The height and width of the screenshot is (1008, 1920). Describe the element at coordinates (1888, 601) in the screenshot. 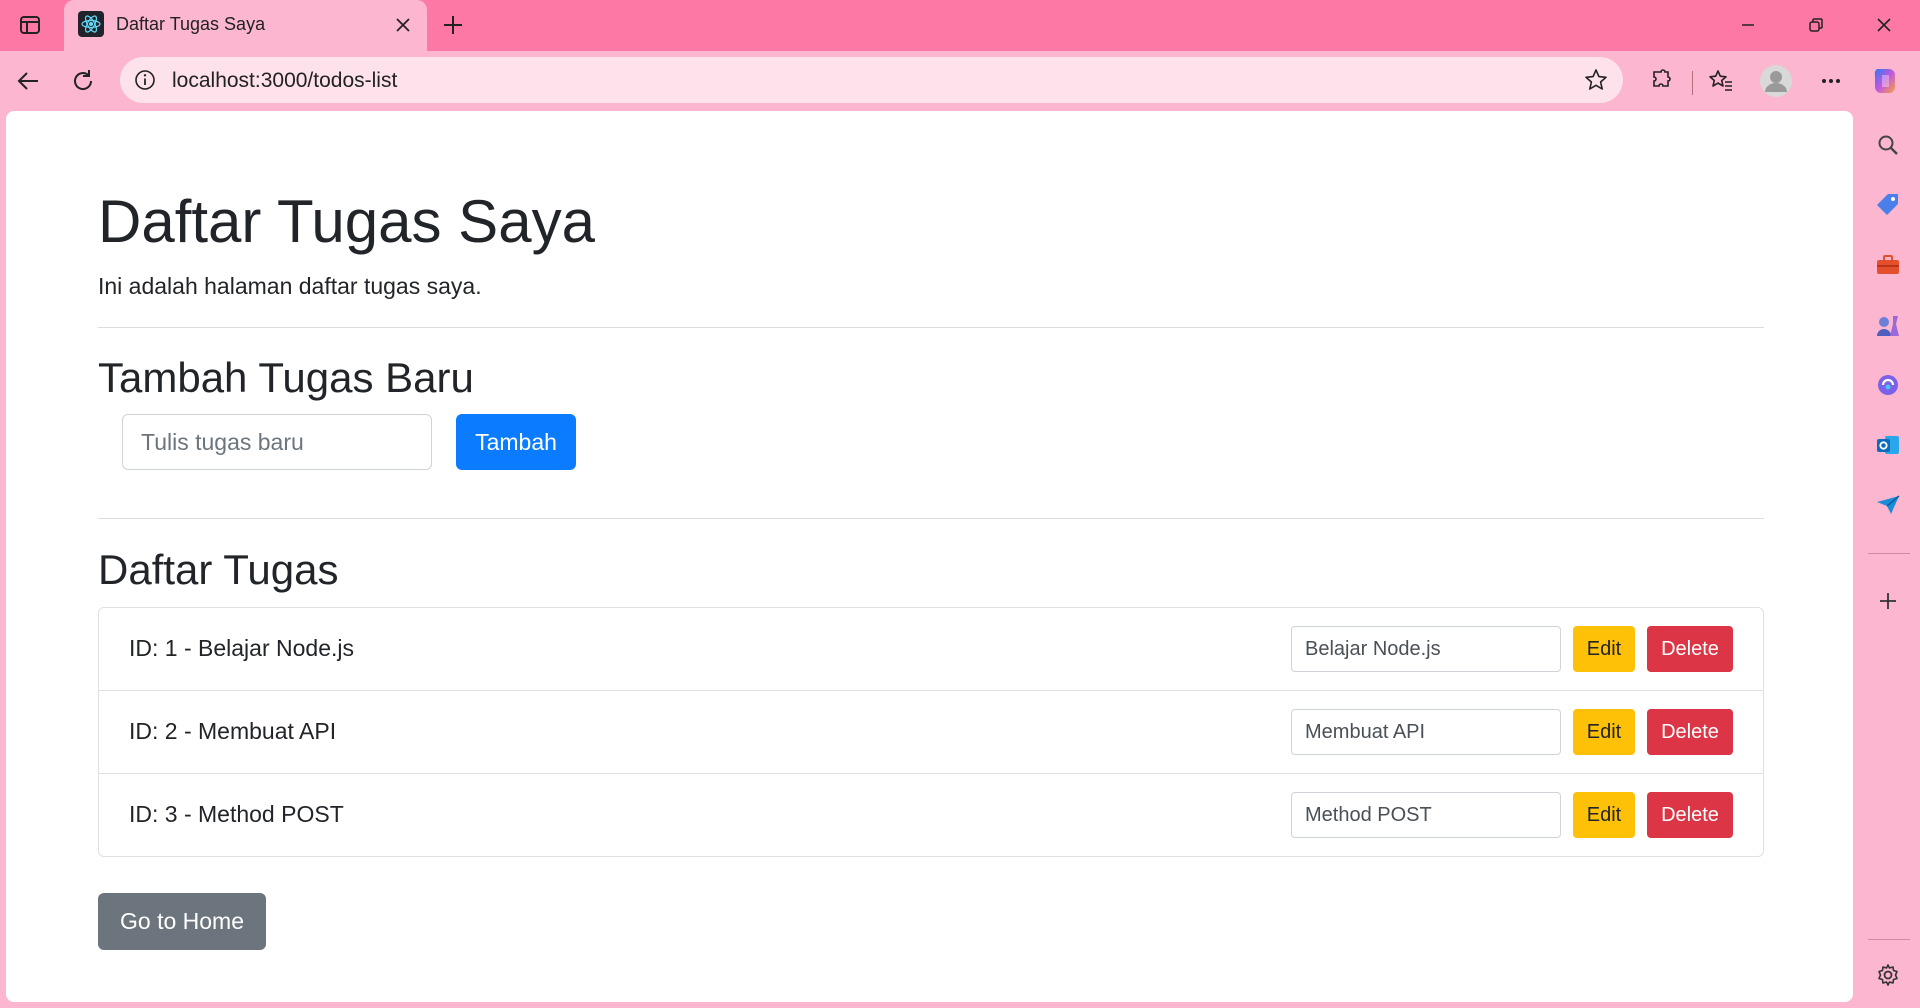

I see `add-icon` at that location.